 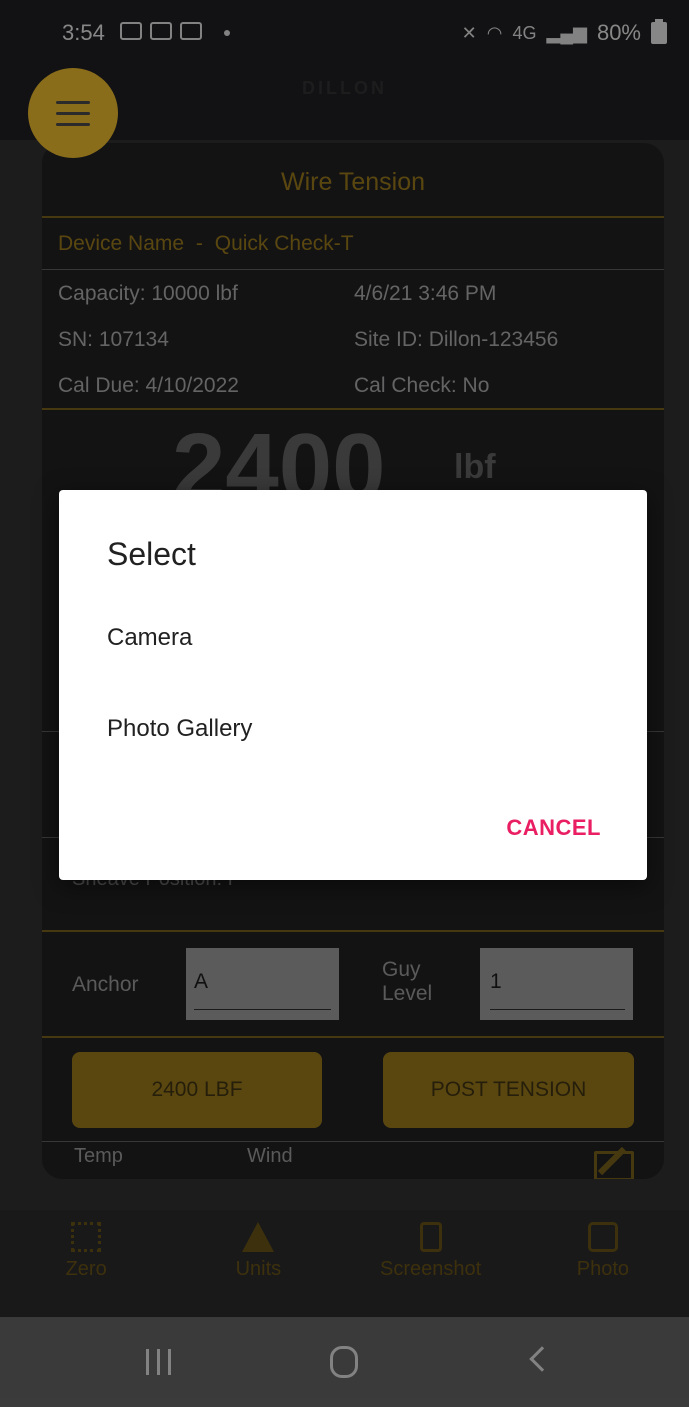 I want to click on option-camera: Camera, so click(x=149, y=638).